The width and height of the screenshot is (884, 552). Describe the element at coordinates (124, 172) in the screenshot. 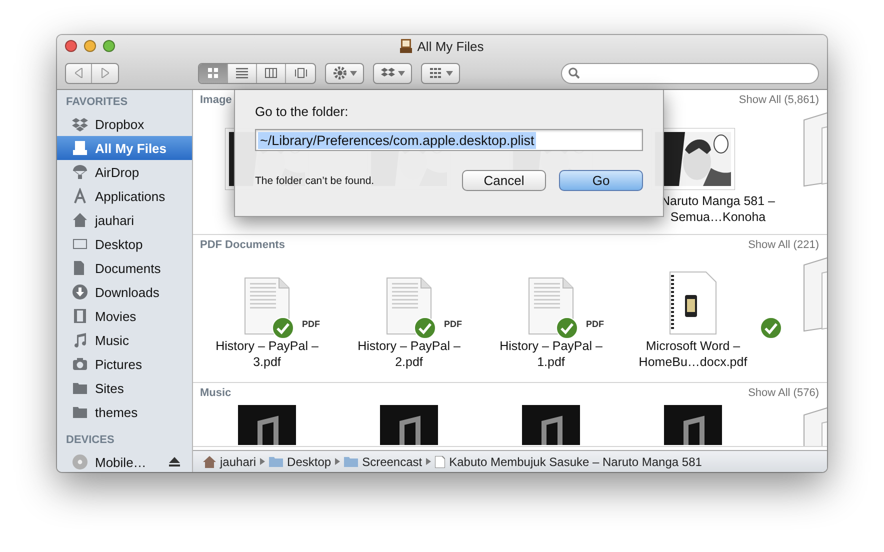

I see `sidebar-item: AirDrop` at that location.